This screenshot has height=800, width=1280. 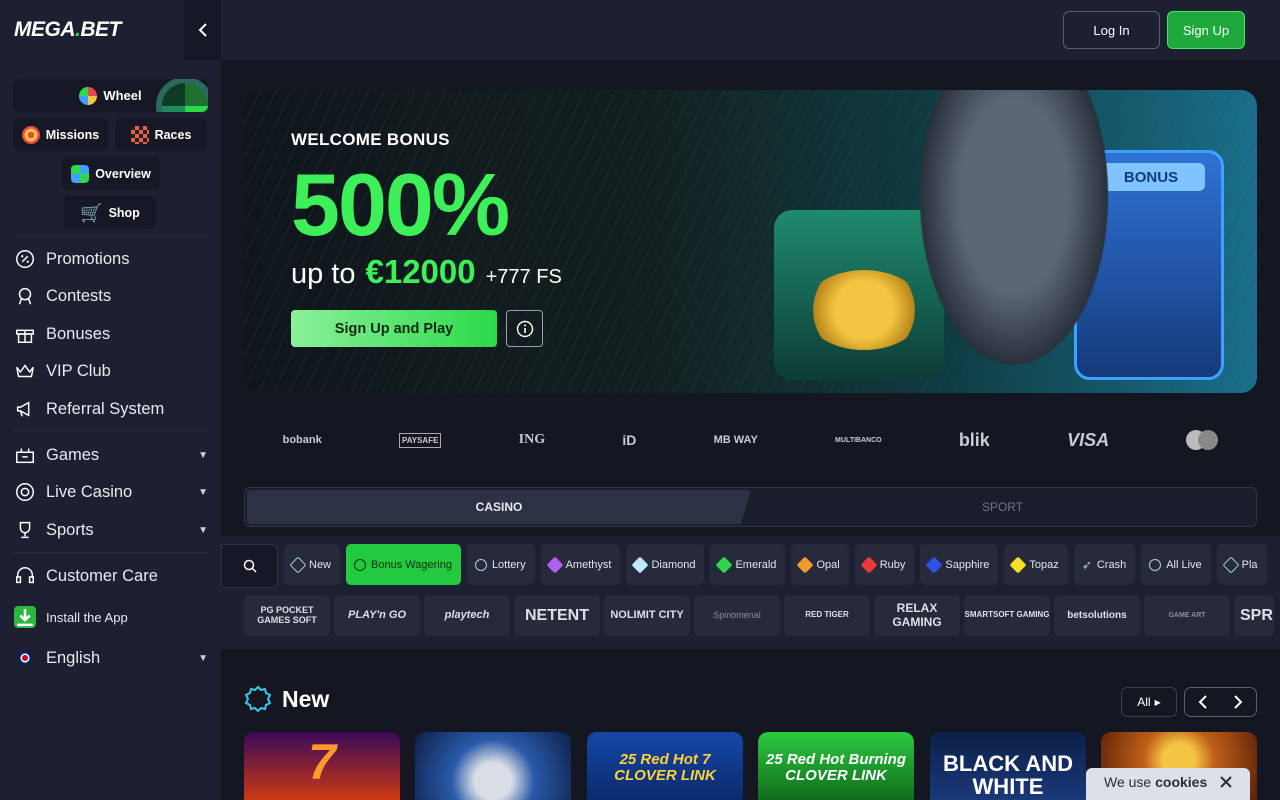 I want to click on game-card, so click(x=493, y=766).